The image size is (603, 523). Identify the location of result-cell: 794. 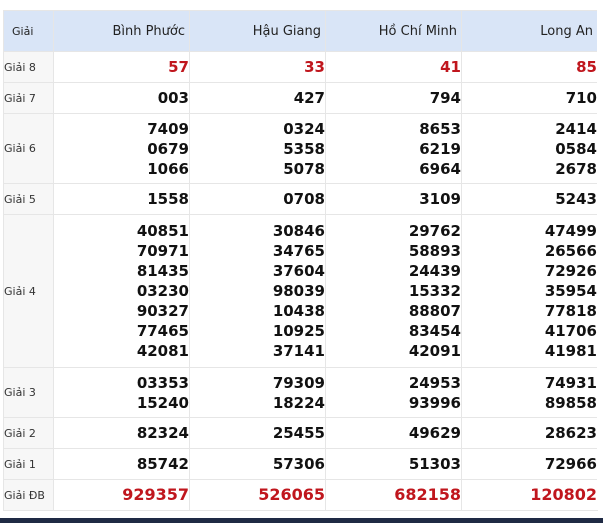
(393, 98).